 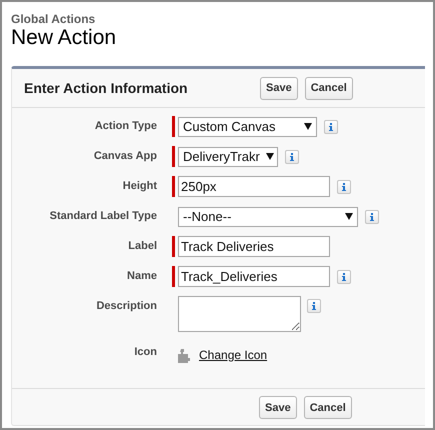 What do you see at coordinates (64, 38) in the screenshot?
I see `page-title: New Action` at bounding box center [64, 38].